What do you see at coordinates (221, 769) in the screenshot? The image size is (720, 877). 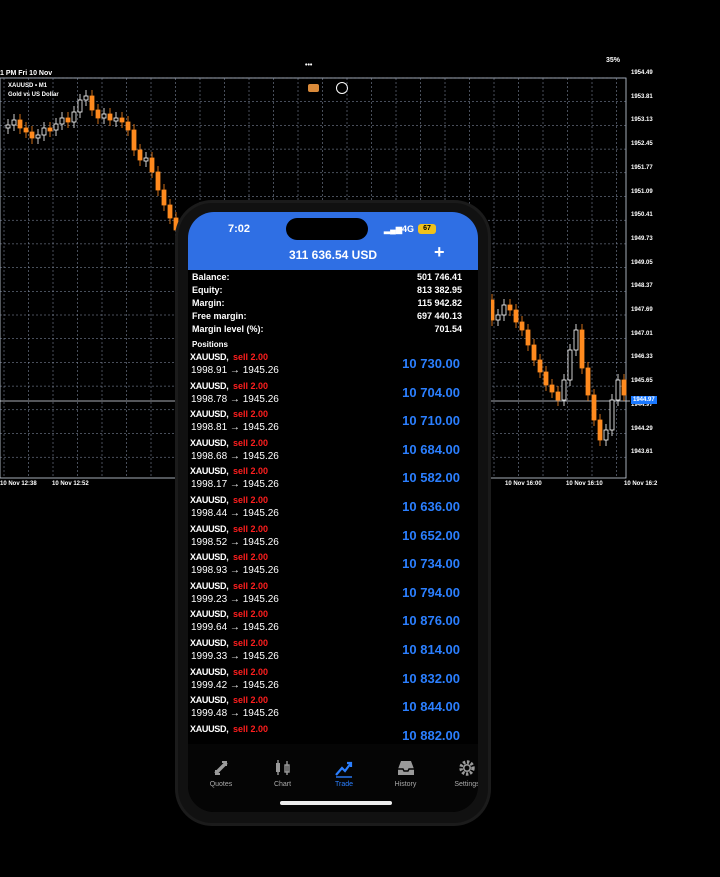 I see `quotes-icon` at bounding box center [221, 769].